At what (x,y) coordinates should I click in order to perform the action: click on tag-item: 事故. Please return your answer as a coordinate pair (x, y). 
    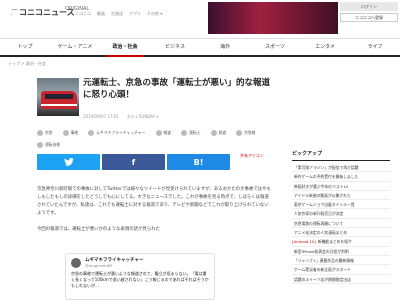
    Looking at the image, I should click on (70, 133).